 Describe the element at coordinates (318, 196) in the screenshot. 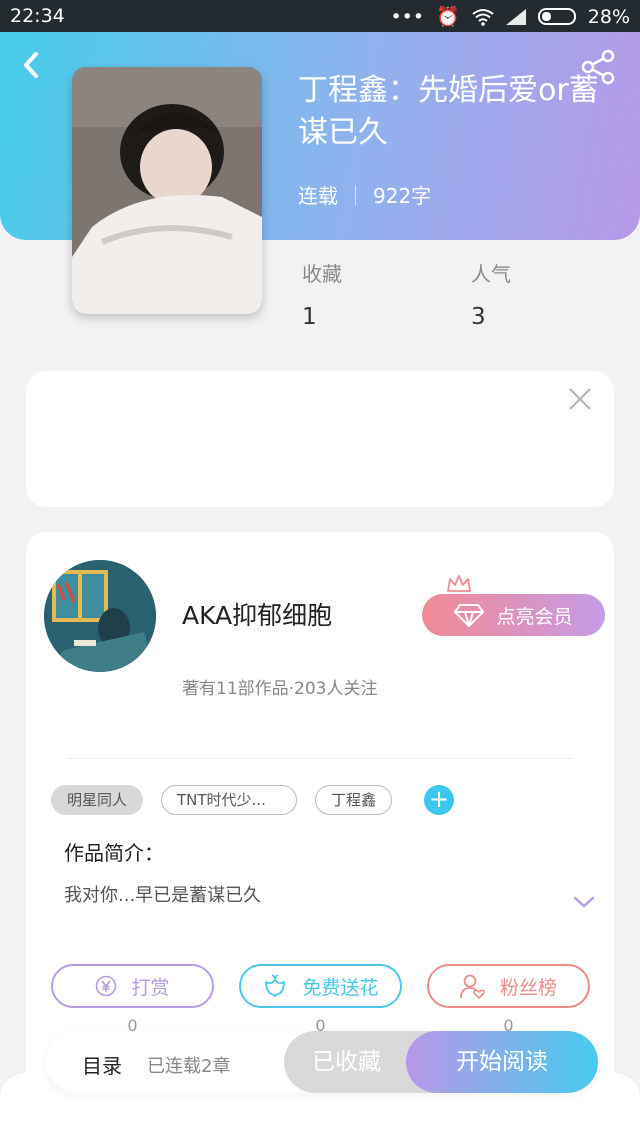

I see `book-status: 连载` at that location.